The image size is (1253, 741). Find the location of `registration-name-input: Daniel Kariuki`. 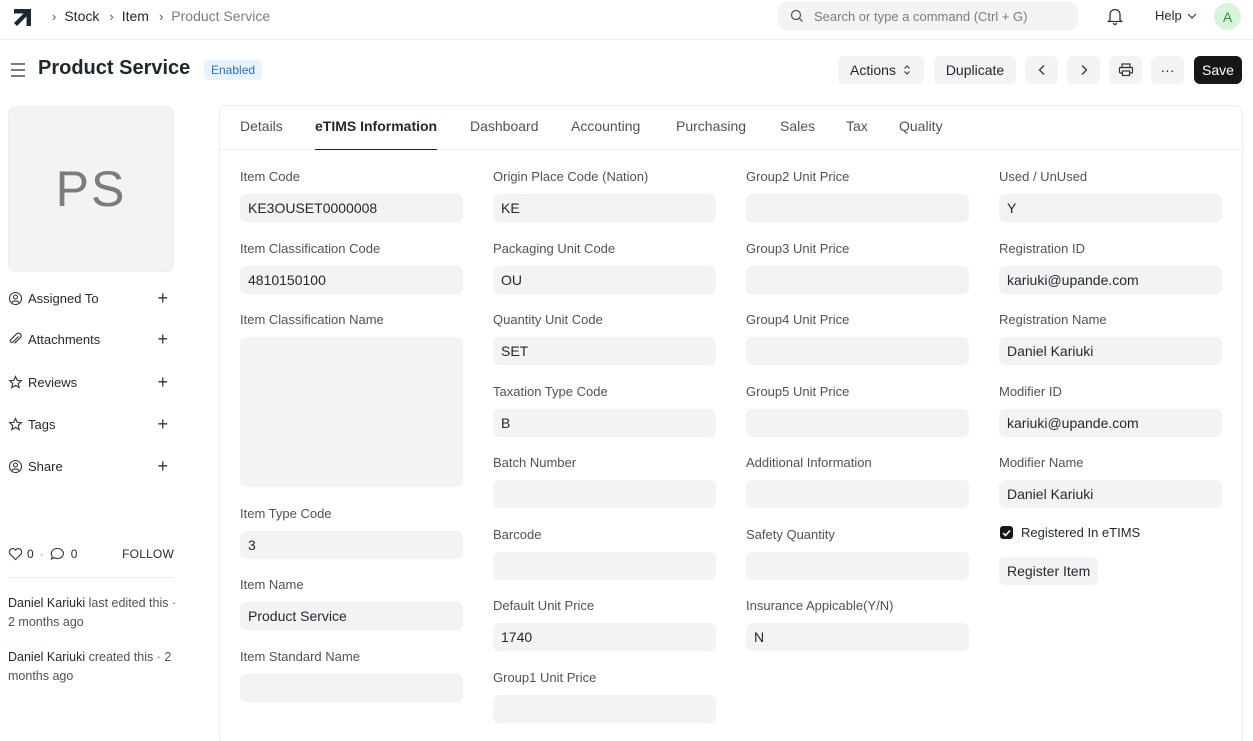

registration-name-input: Daniel Kariuki is located at coordinates (1110, 351).